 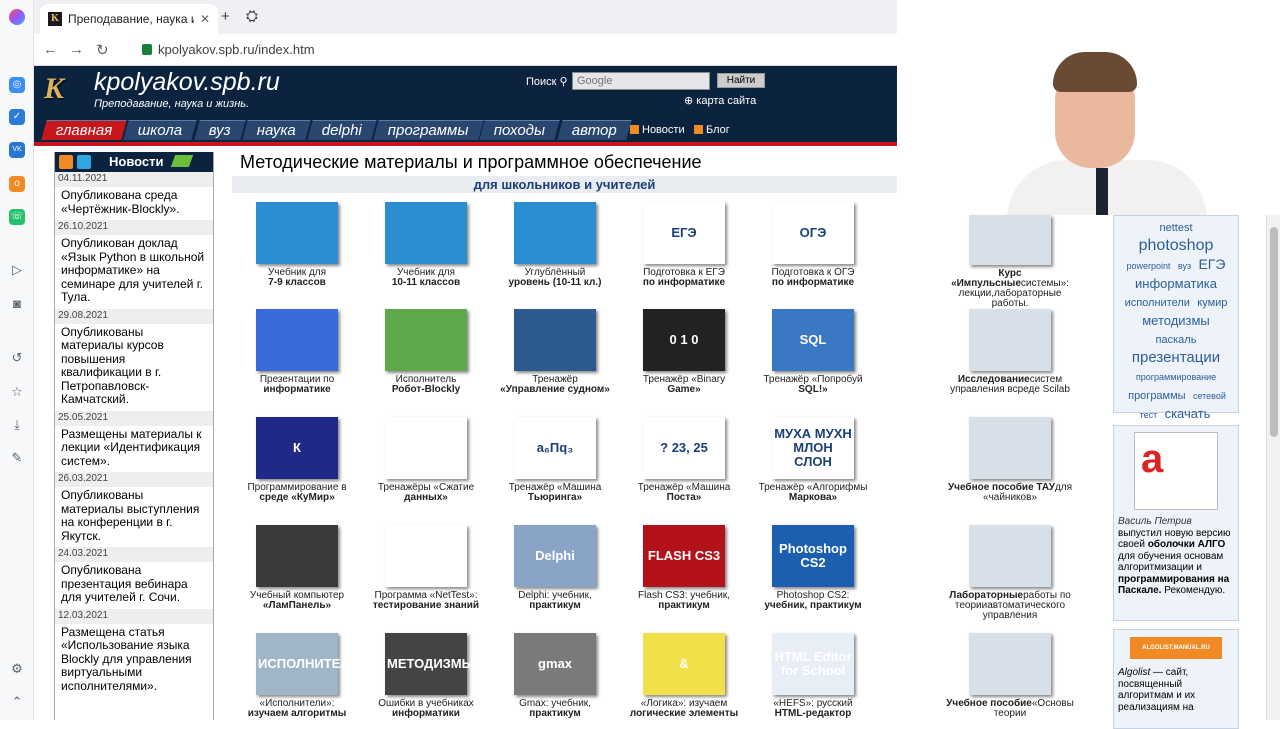 I want to click on gmax-icon: gmax, so click(x=555, y=664).